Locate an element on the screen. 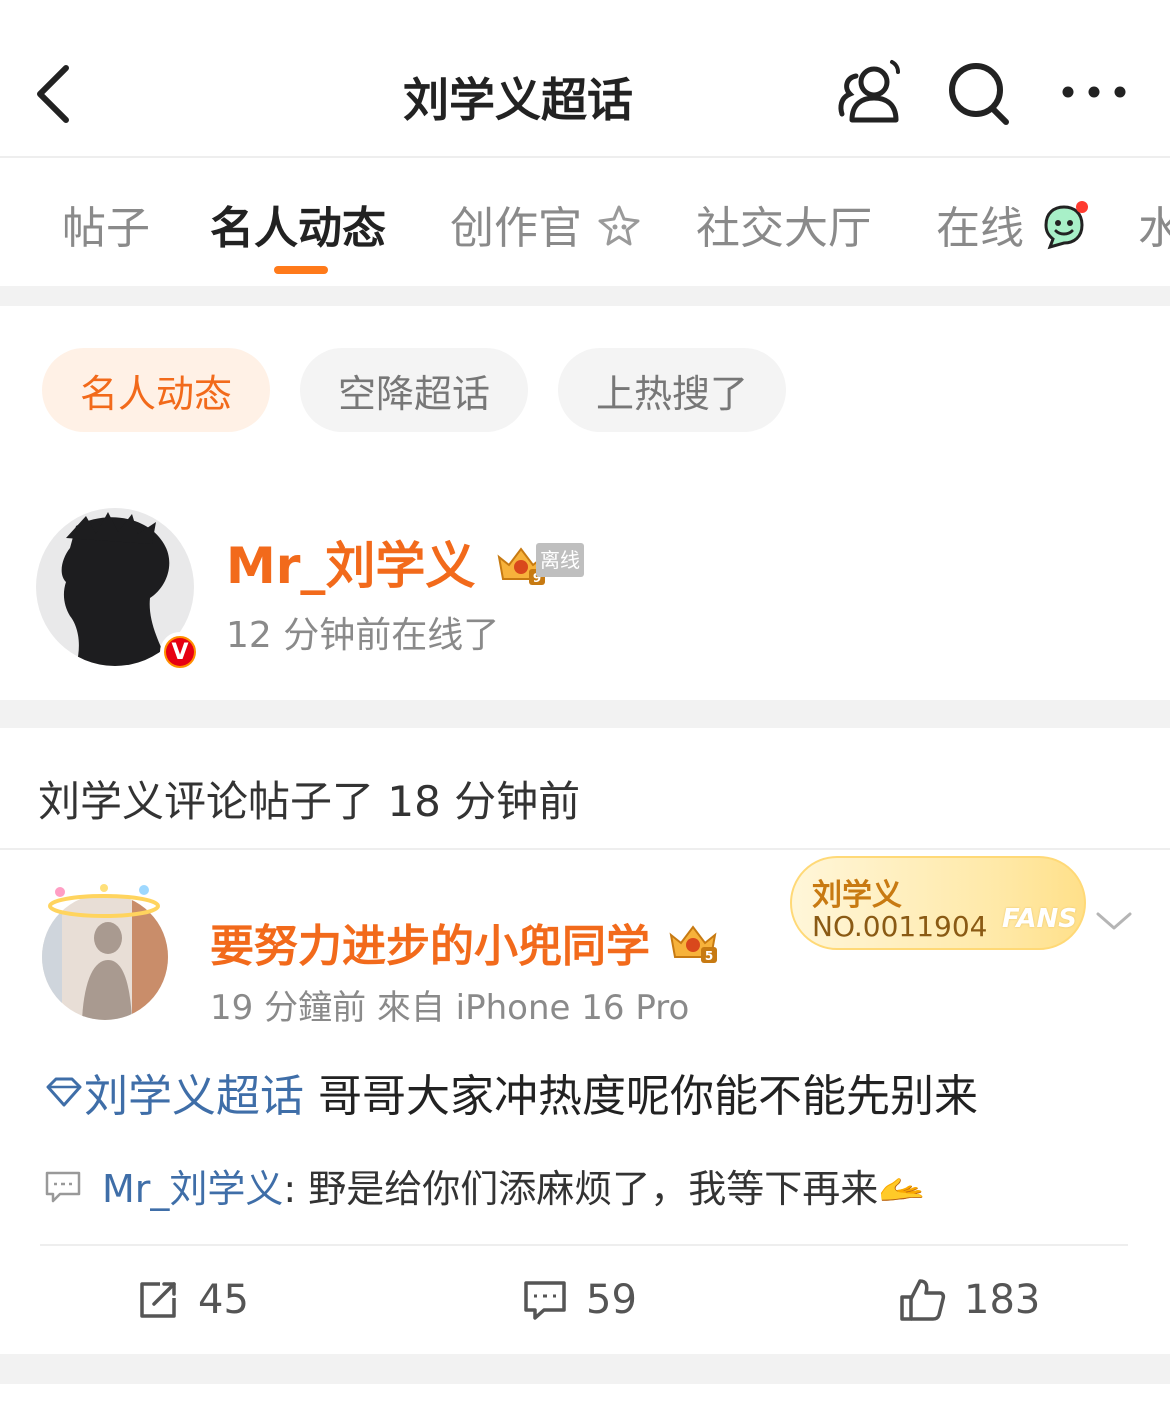  reply-user: Mr_刘学义 is located at coordinates (192, 1189).